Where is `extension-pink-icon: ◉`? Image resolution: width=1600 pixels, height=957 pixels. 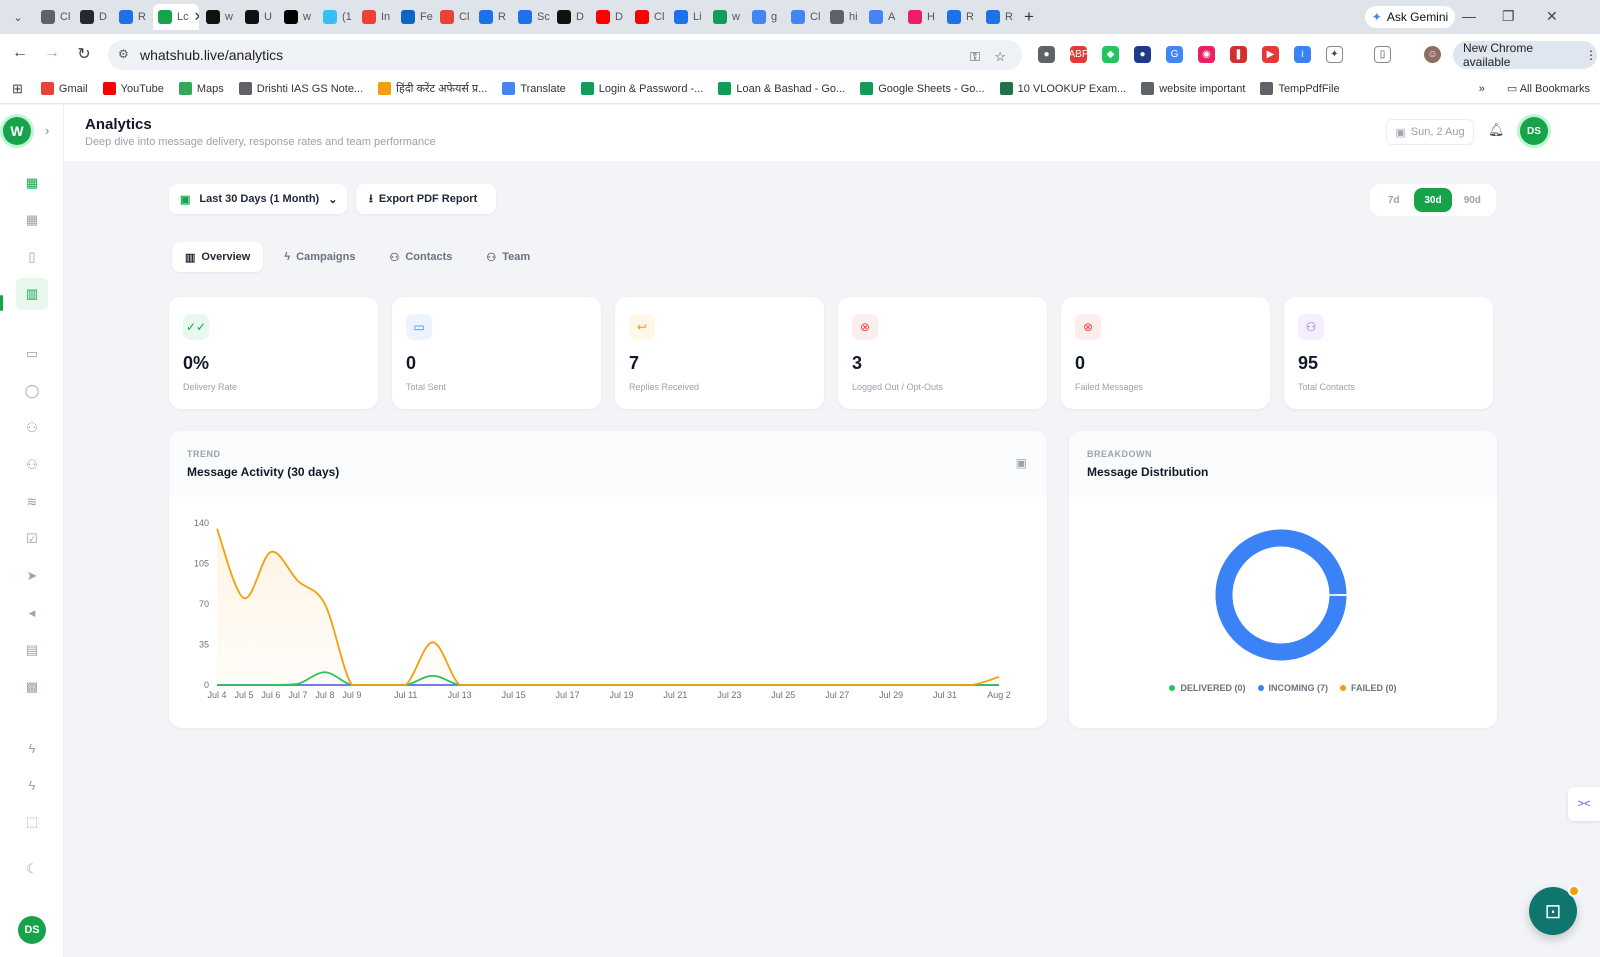 extension-pink-icon: ◉ is located at coordinates (1206, 54).